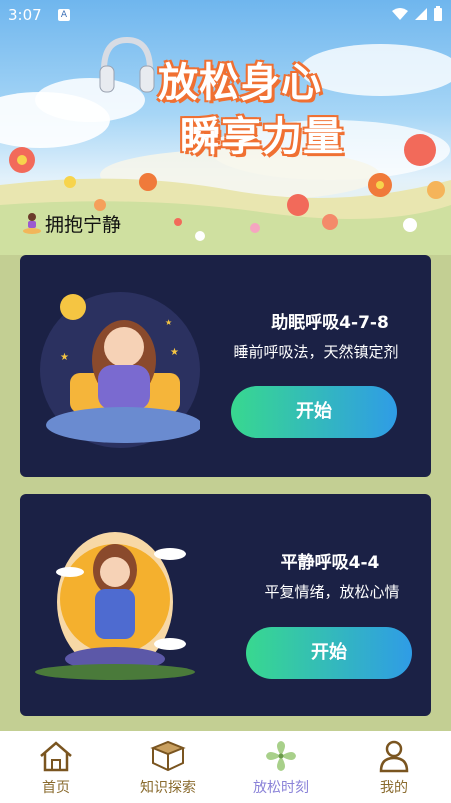 The image size is (451, 803). I want to click on home-icon, so click(56, 756).